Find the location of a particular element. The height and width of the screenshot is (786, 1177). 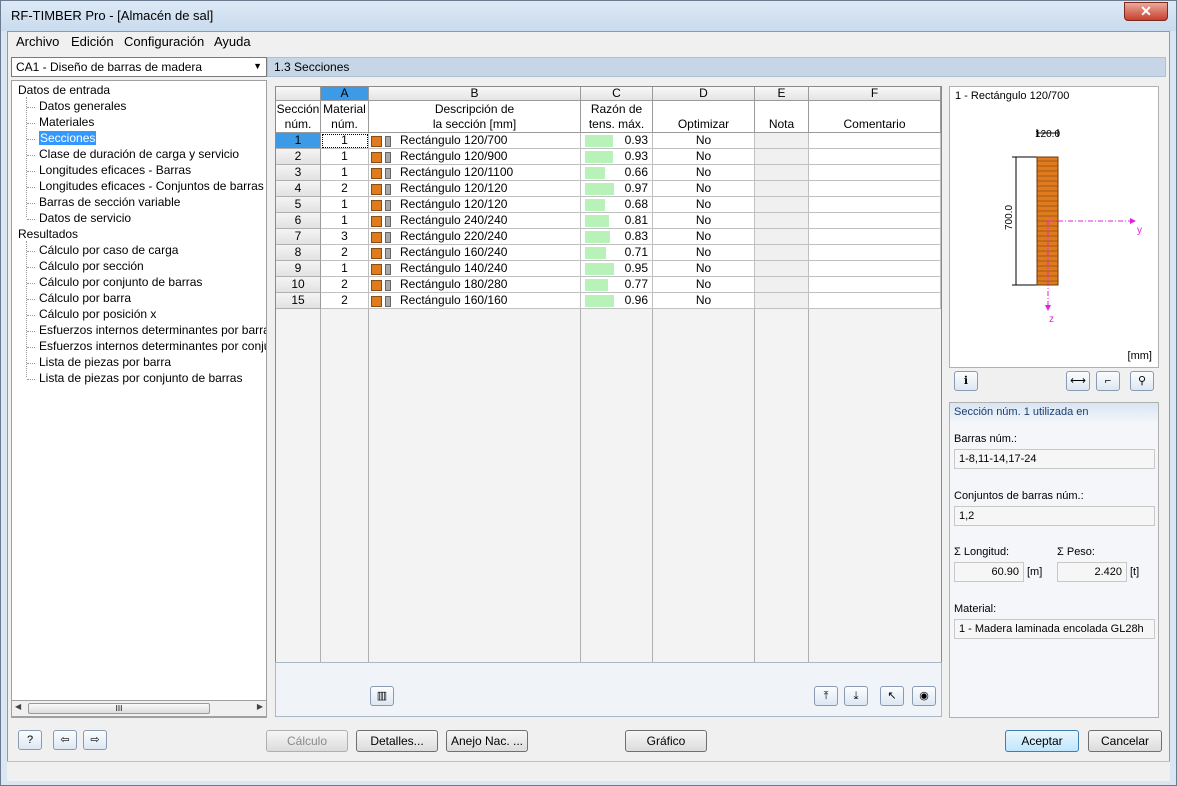

tree-item-input-0: Datos generales is located at coordinates (82, 106).